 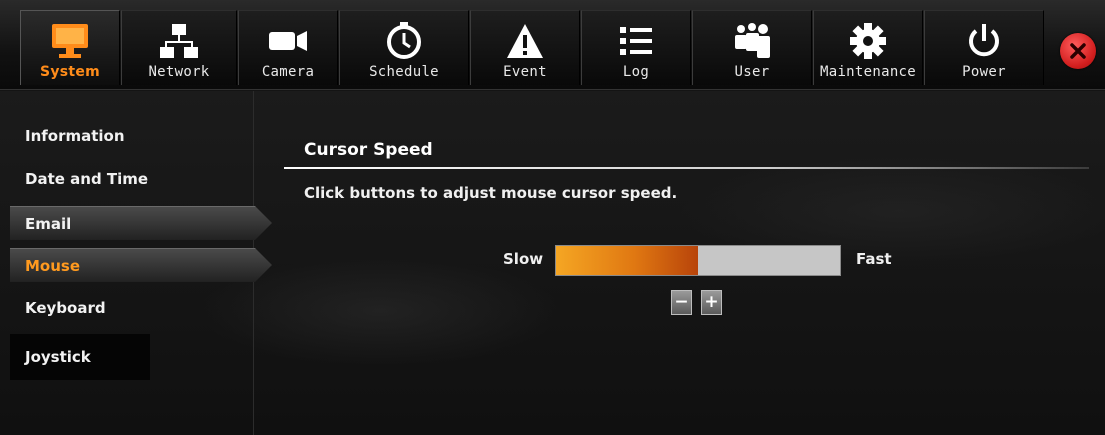 I want to click on users-icon, so click(x=752, y=41).